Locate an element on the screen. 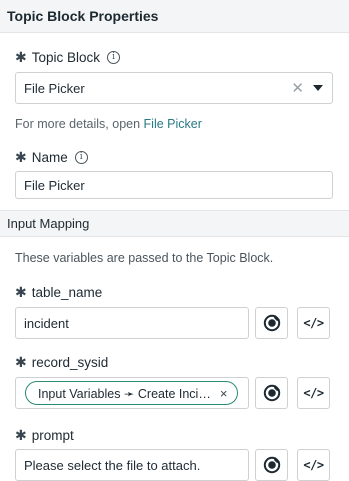  pill-remove-icon: × is located at coordinates (224, 393).